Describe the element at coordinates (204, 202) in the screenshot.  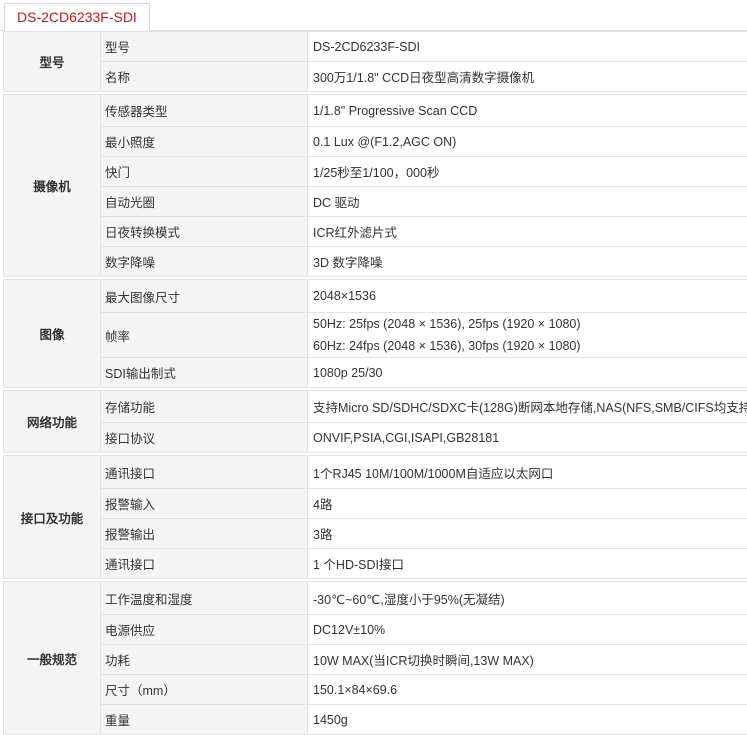
I see `spec-label: 自动光圈` at that location.